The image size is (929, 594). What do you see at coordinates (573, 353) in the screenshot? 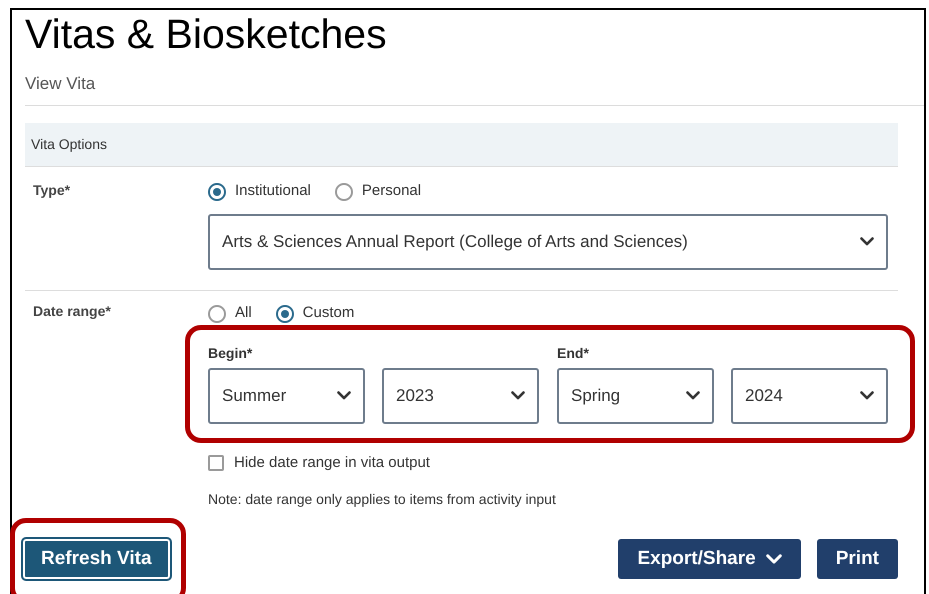
I see `group-label: End*` at bounding box center [573, 353].